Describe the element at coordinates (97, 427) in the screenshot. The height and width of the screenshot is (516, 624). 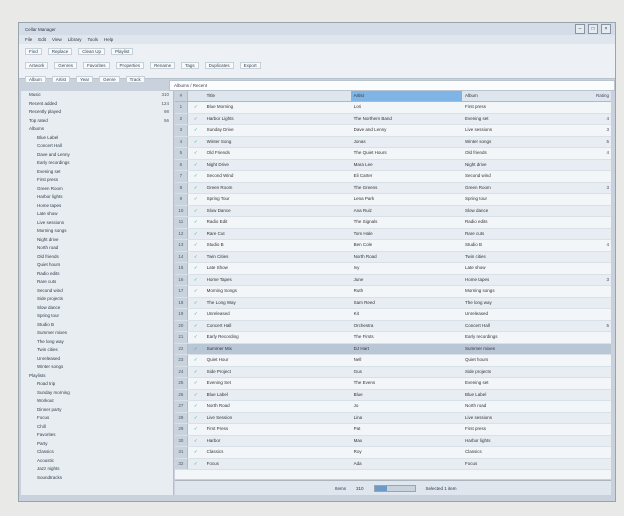
I see `tree-item: Chill` at that location.